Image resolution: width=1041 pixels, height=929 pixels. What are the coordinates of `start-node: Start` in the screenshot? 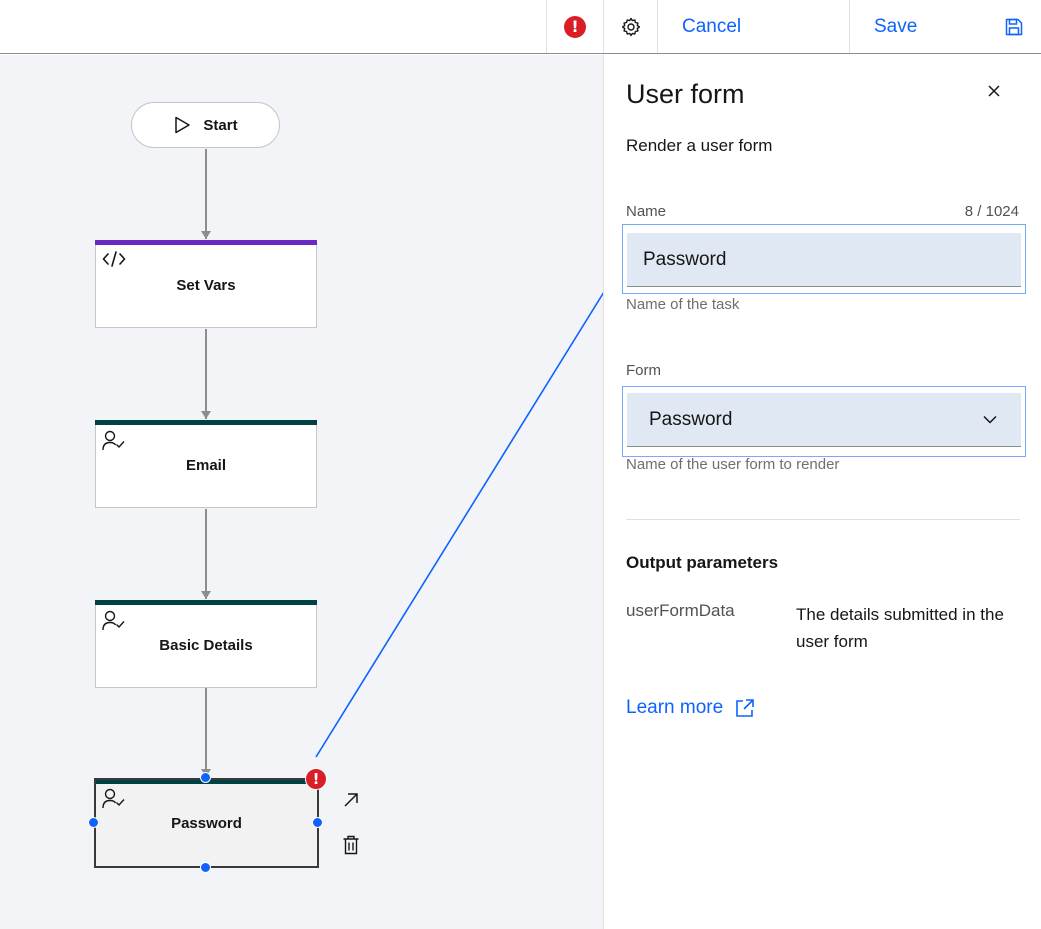 It's located at (205, 125).